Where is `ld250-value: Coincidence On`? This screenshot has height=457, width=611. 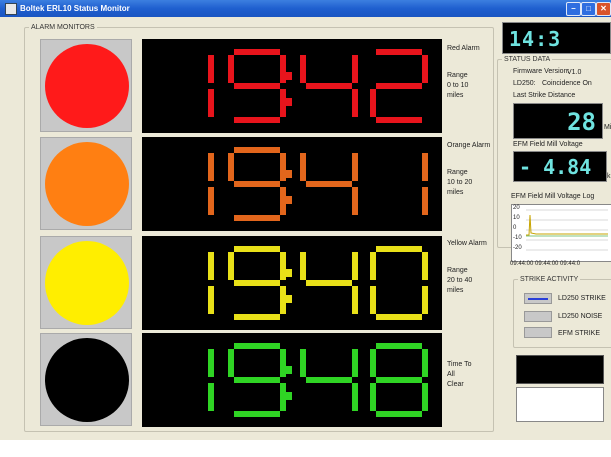 ld250-value: Coincidence On is located at coordinates (567, 83).